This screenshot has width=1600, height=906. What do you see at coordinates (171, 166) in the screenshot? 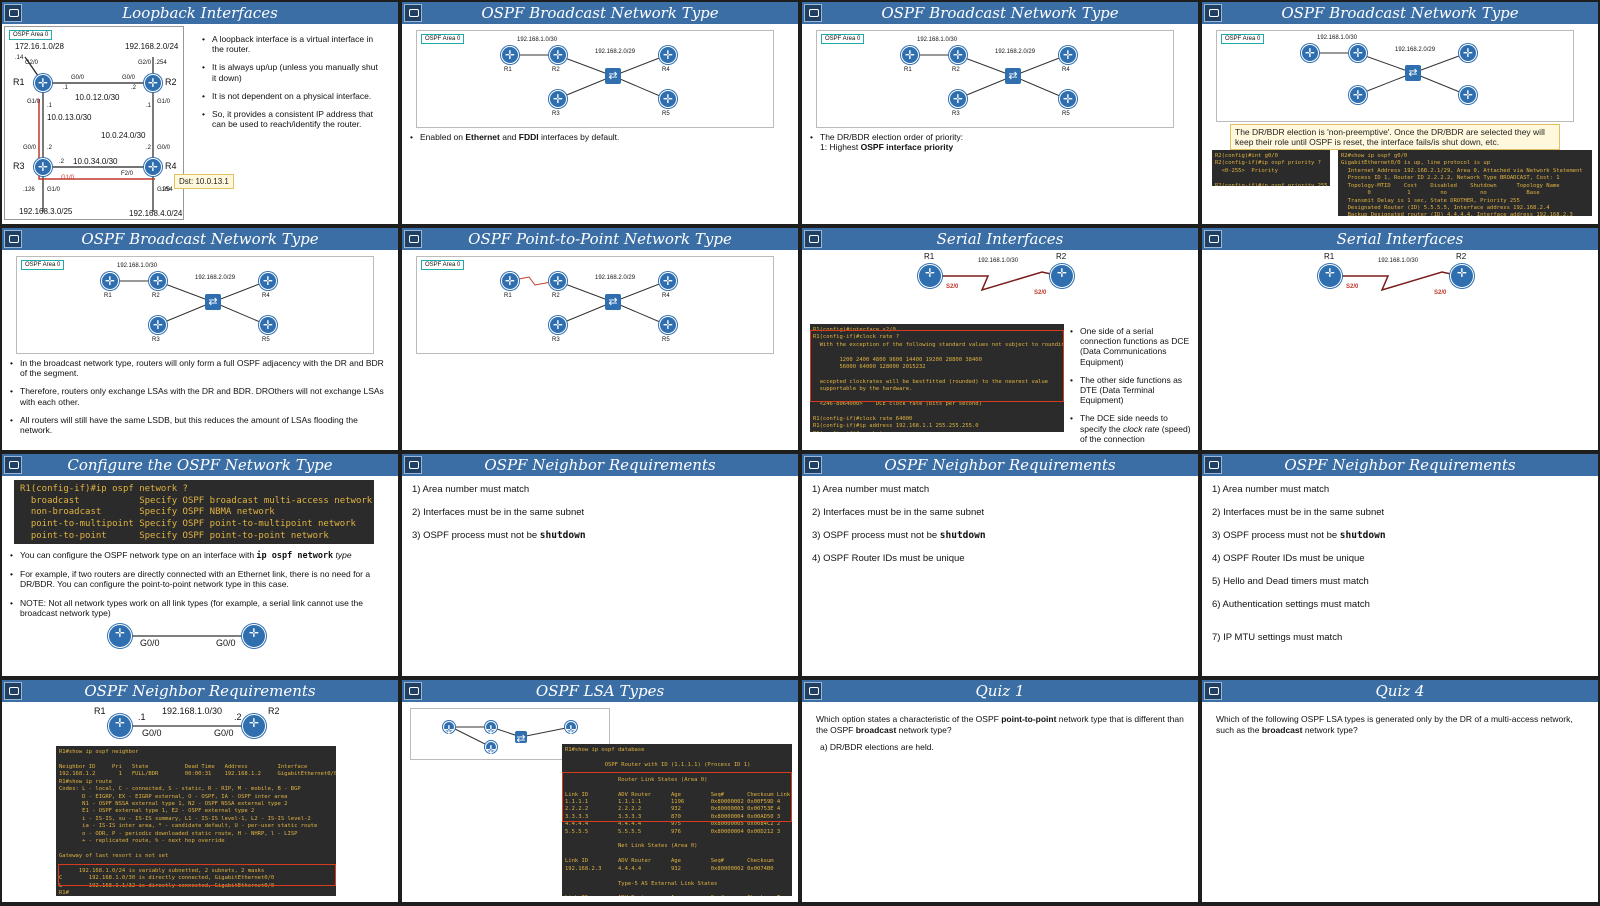
I see `r4-label: R4` at bounding box center [171, 166].